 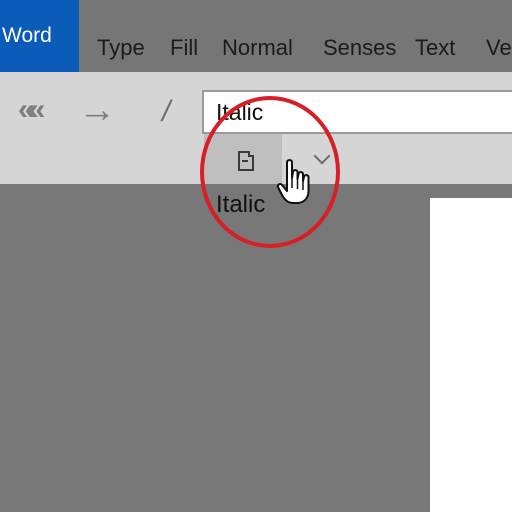 What do you see at coordinates (471, 355) in the screenshot?
I see `document-page` at bounding box center [471, 355].